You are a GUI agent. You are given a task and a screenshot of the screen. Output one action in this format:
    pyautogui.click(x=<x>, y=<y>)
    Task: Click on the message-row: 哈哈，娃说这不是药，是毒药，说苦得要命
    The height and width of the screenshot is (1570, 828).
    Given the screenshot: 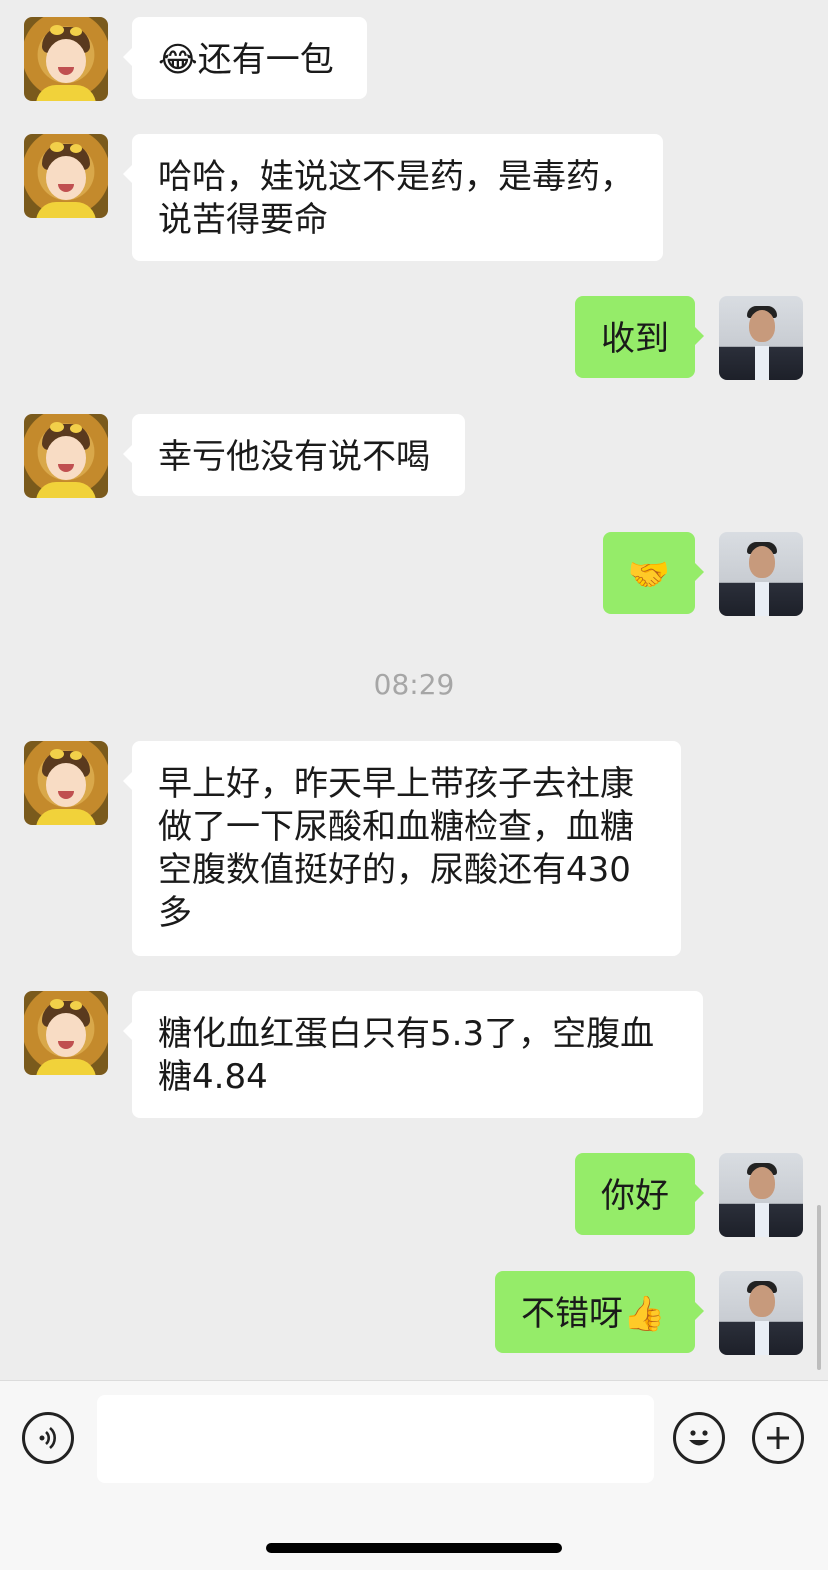 What is the action you would take?
    pyautogui.click(x=414, y=198)
    